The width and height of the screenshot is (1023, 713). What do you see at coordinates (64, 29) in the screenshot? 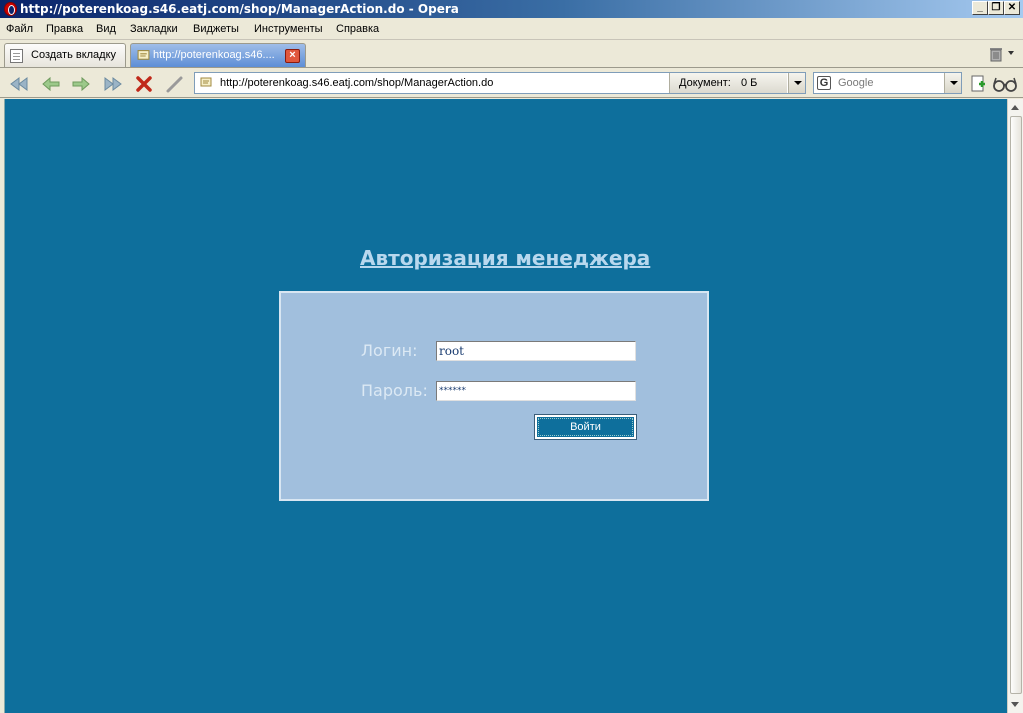
I see `menu-edit: Правка` at bounding box center [64, 29].